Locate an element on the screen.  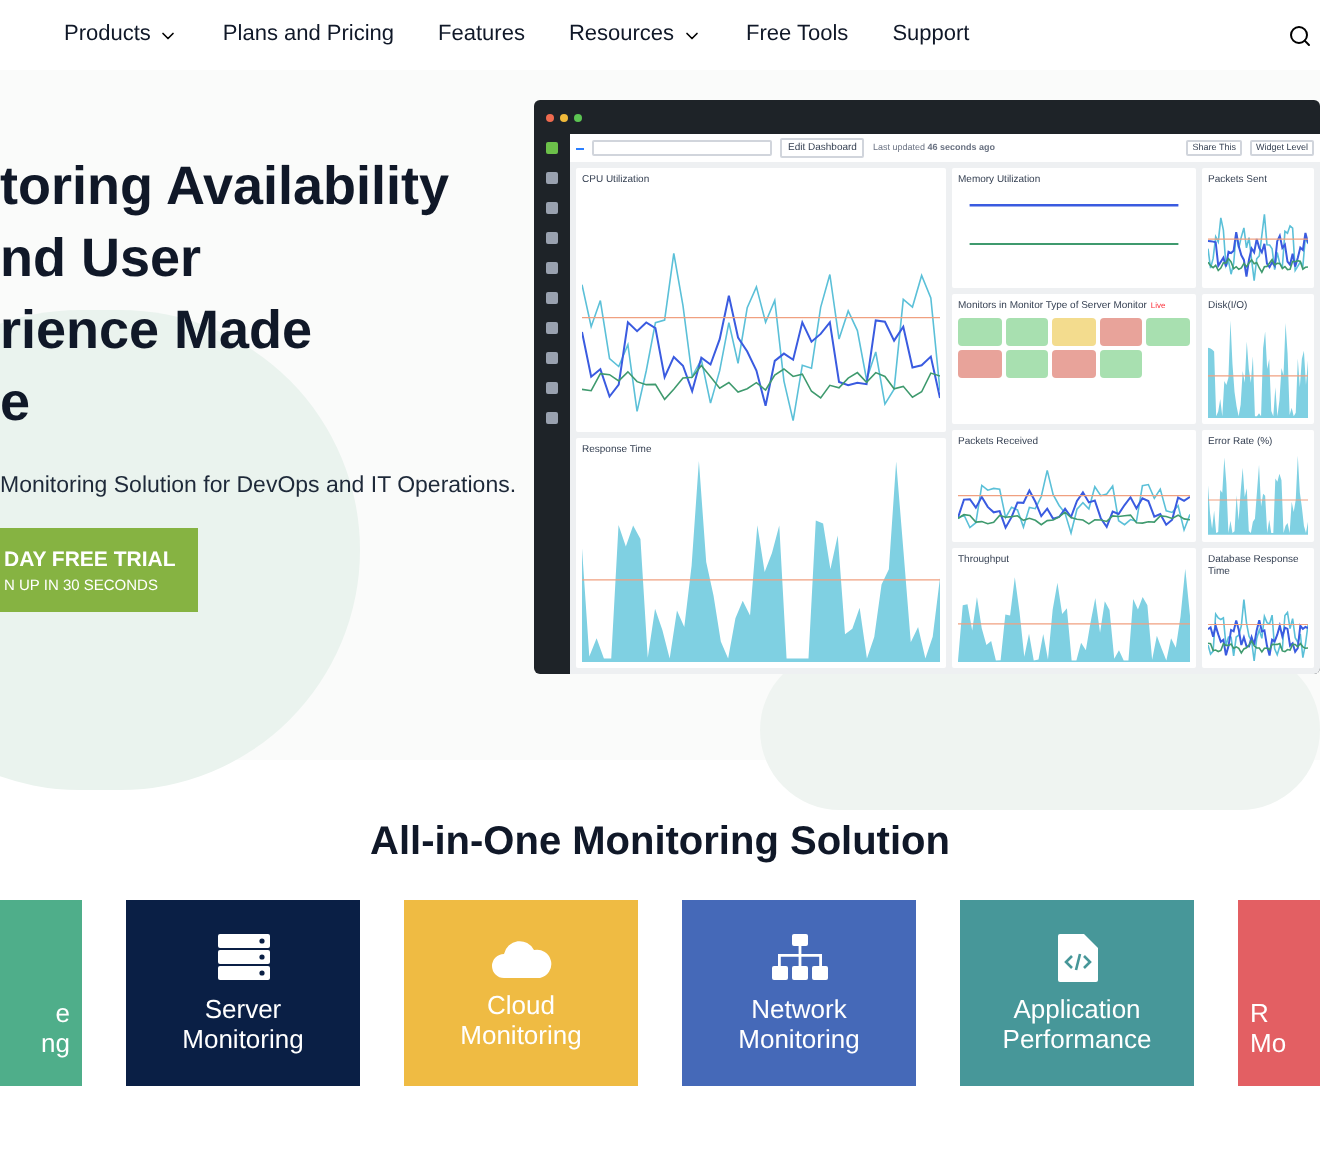
solution-tile: Network Monitoring is located at coordinates (799, 993).